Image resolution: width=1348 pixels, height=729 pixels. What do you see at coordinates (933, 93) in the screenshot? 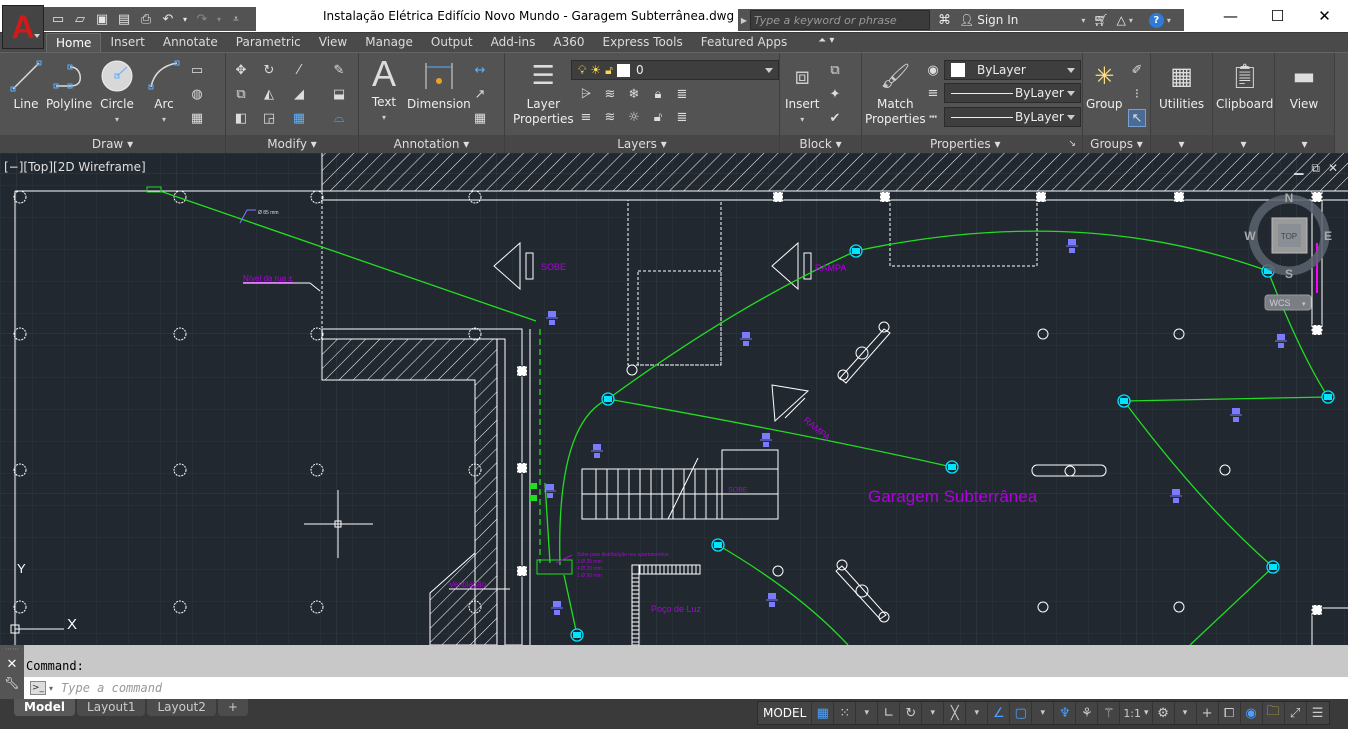
I see `lineweight-icon: ≡` at bounding box center [933, 93].